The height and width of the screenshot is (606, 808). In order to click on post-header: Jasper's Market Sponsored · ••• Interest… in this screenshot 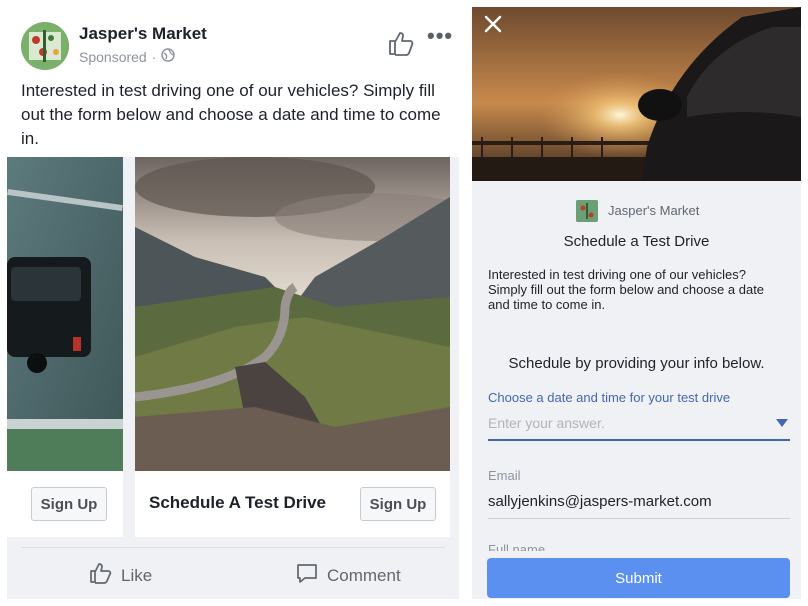, I will do `click(233, 82)`.